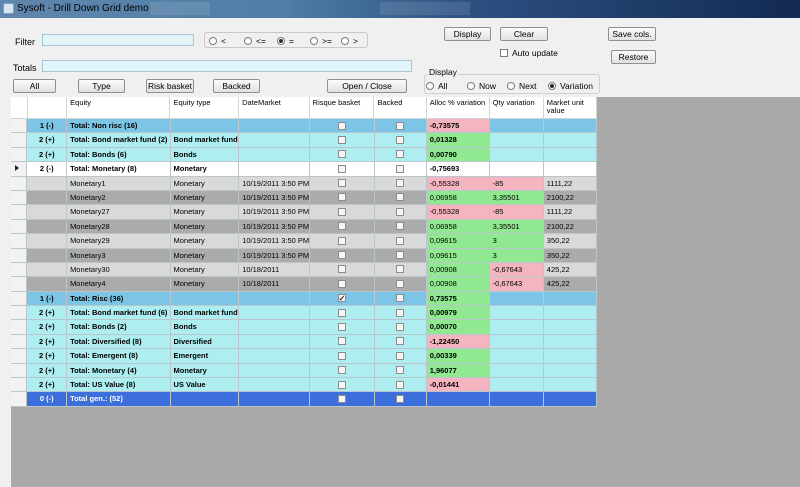 This screenshot has height=487, width=800. Describe the element at coordinates (400, 108) in the screenshot. I see `column-header-backed: Backed` at that location.